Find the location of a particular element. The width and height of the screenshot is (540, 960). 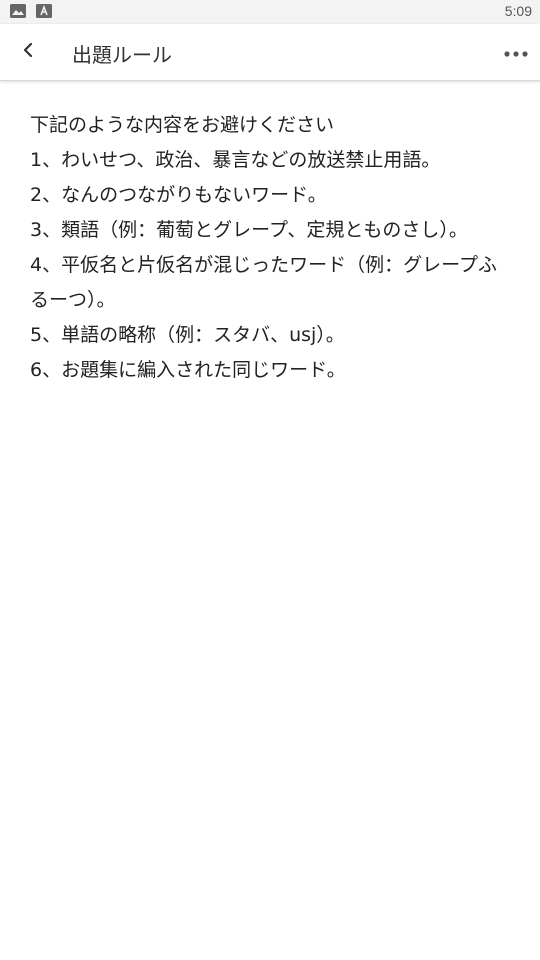

back-button is located at coordinates (28, 52).